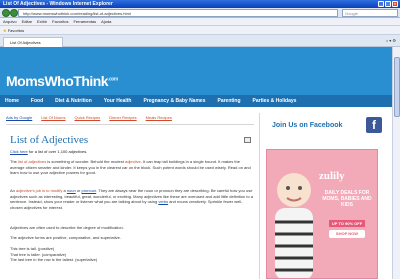 The width and height of the screenshot is (400, 279). What do you see at coordinates (19, 117) in the screenshot?
I see `ads-by-google-link: Ads by Google` at bounding box center [19, 117].